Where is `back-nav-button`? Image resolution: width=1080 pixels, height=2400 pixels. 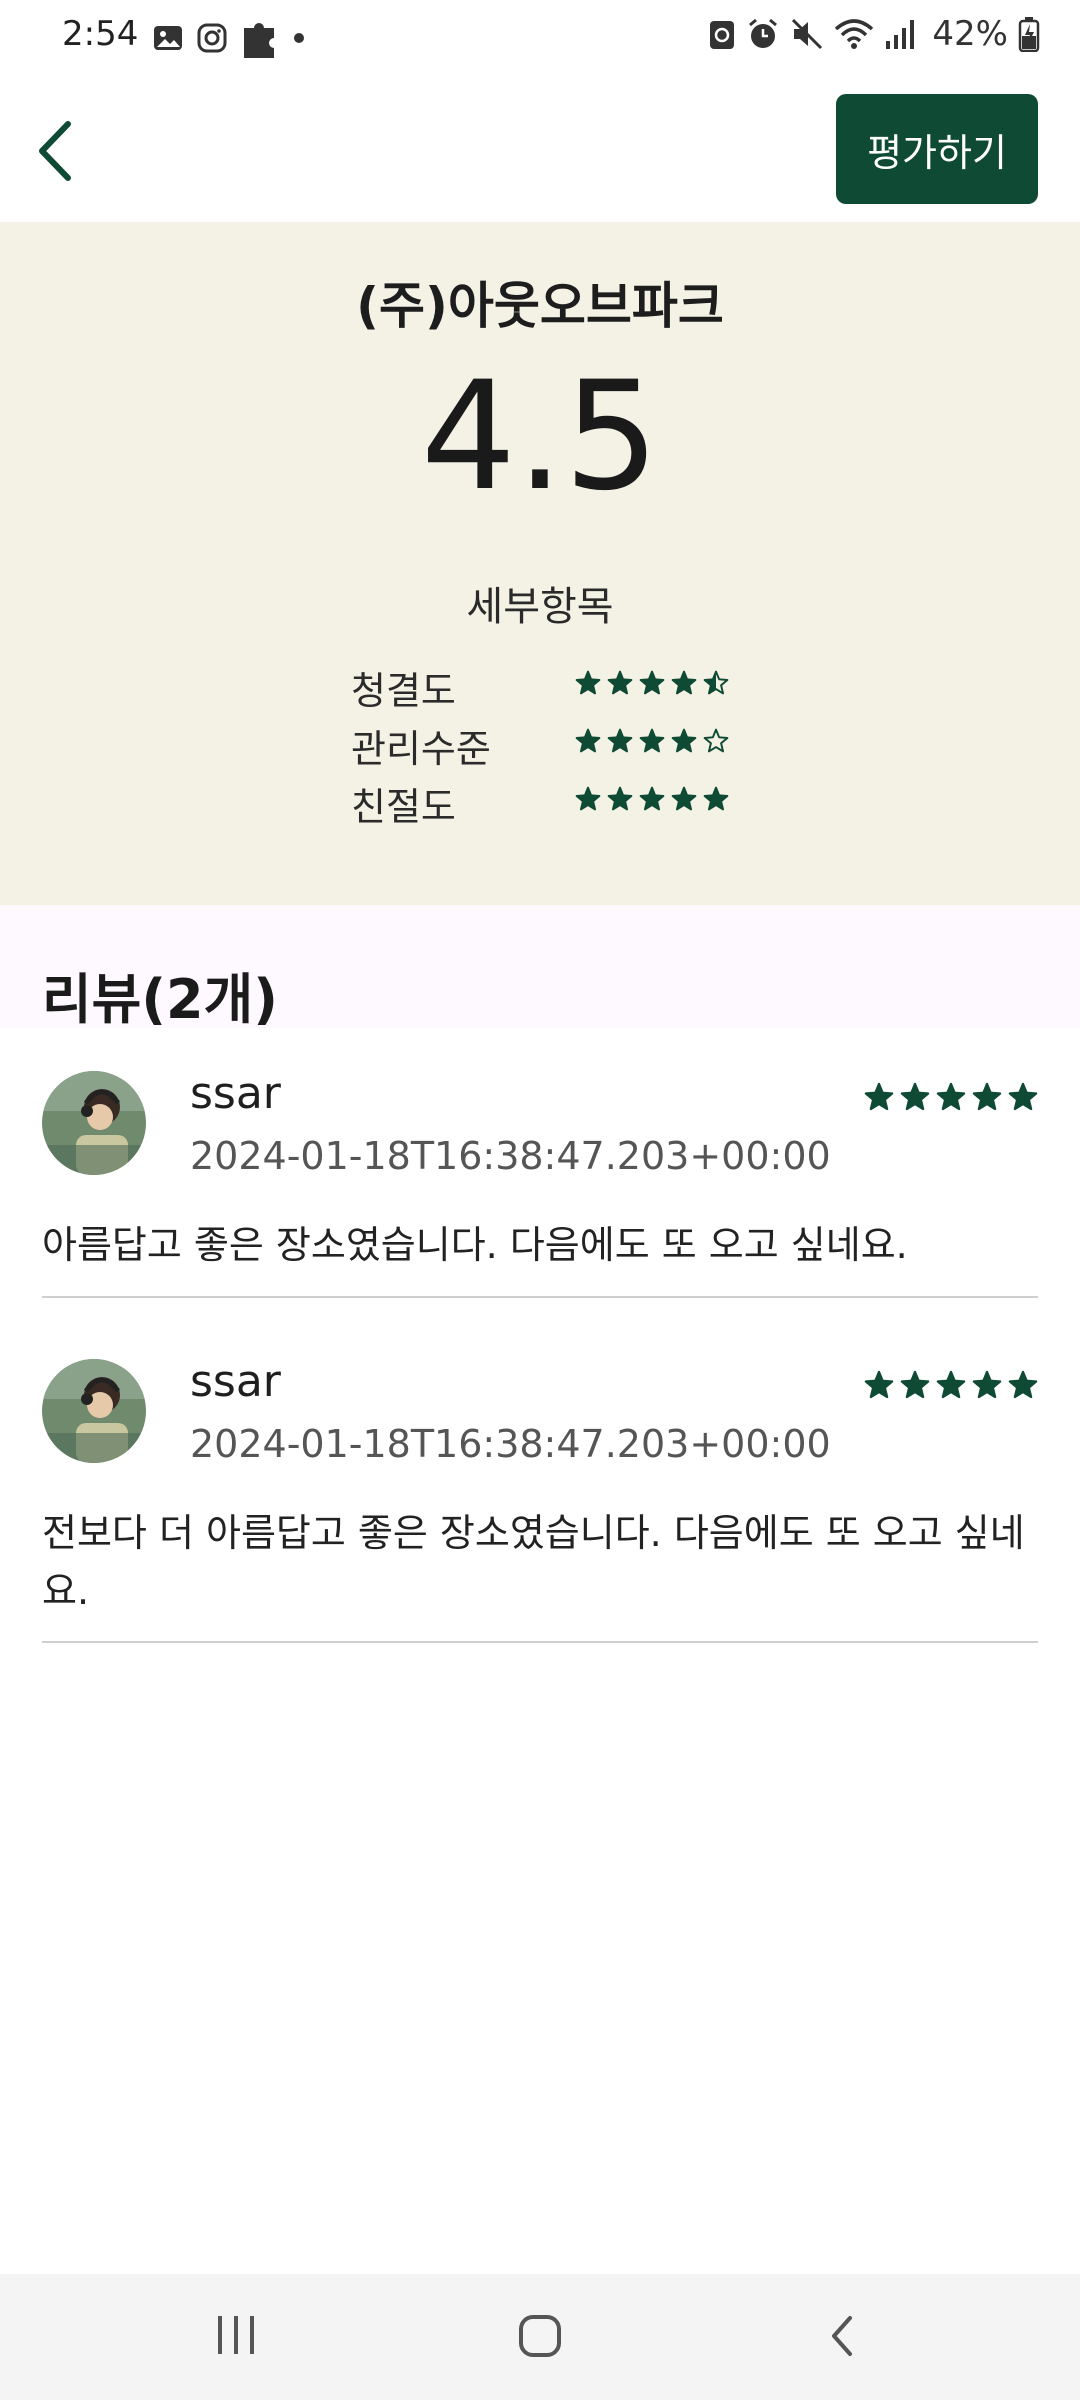 back-nav-button is located at coordinates (842, 2338).